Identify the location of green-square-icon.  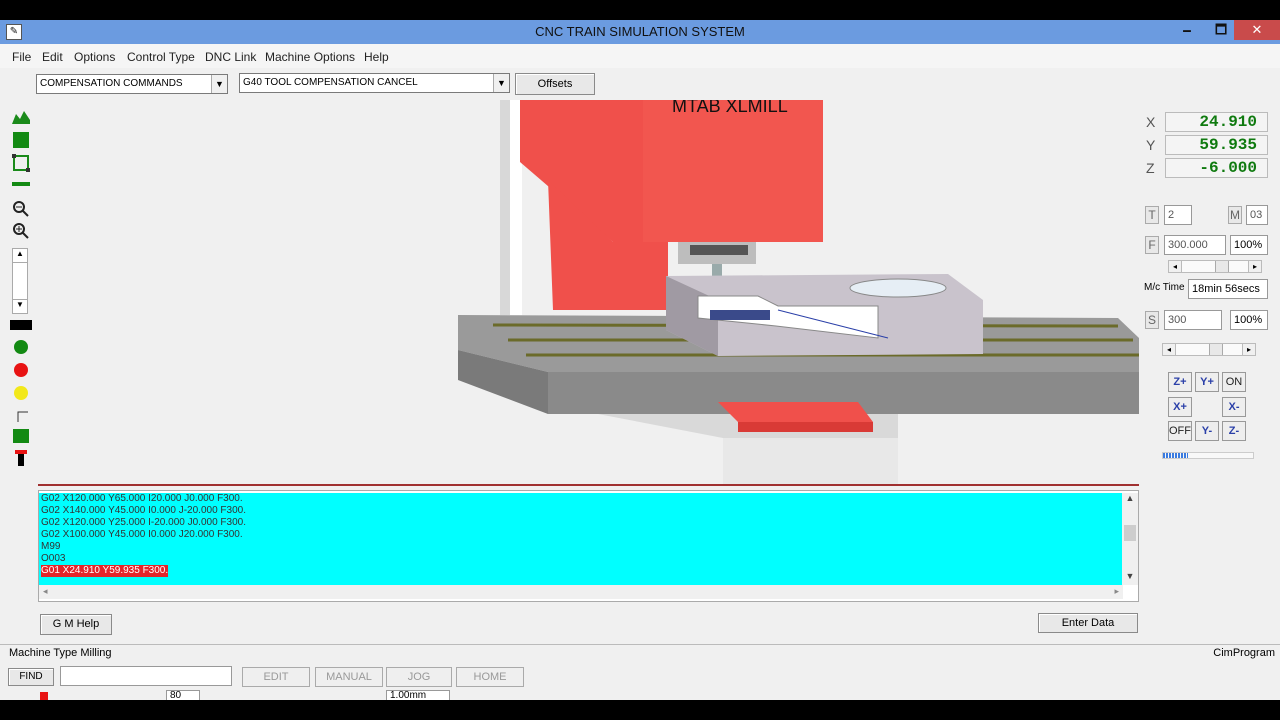
(21, 436).